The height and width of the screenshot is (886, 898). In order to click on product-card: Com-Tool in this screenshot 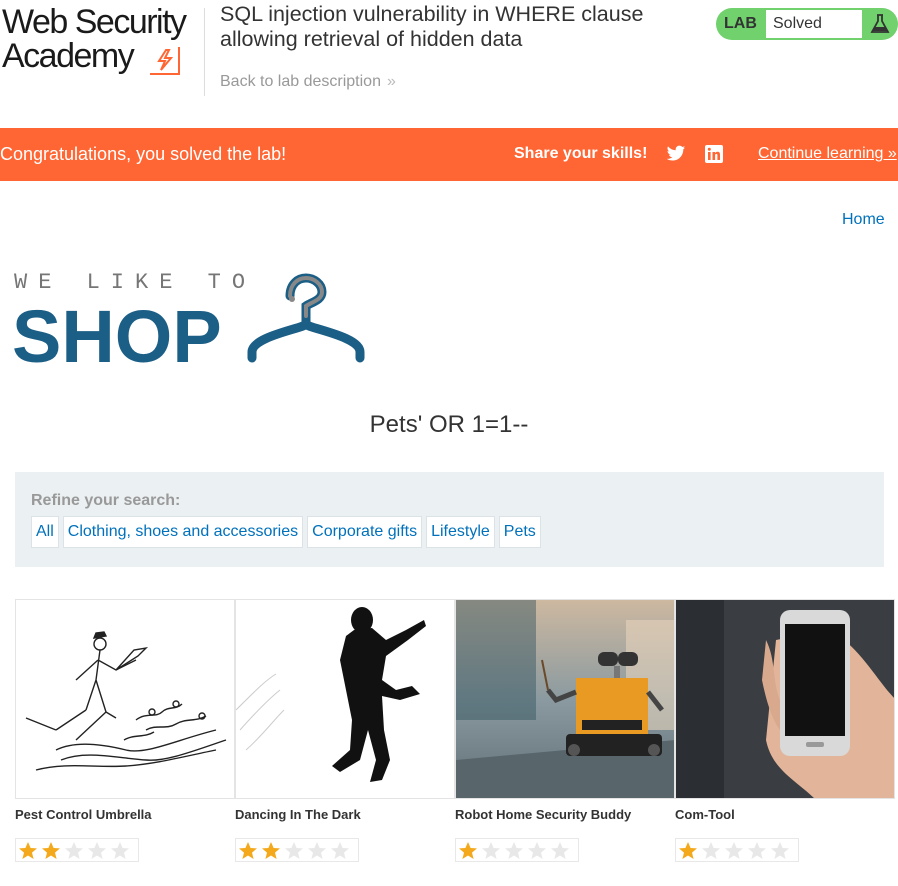, I will do `click(785, 730)`.